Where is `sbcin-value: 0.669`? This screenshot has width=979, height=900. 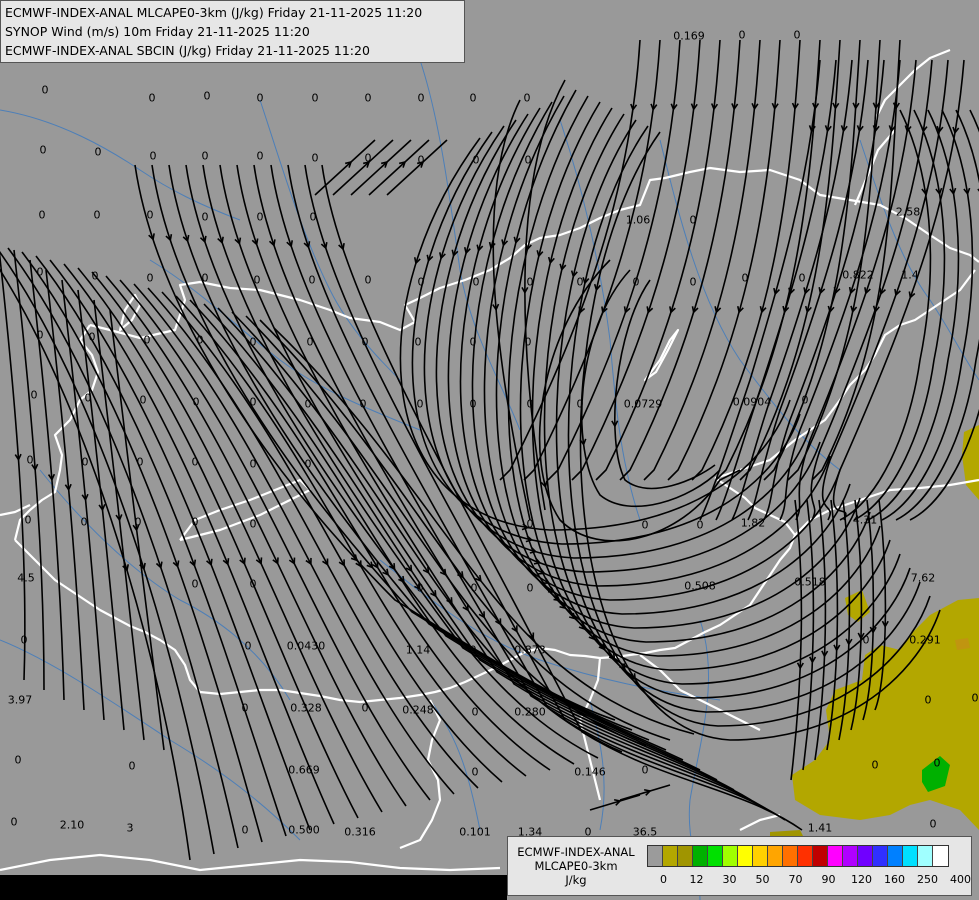
sbcin-value: 0.669 is located at coordinates (304, 770).